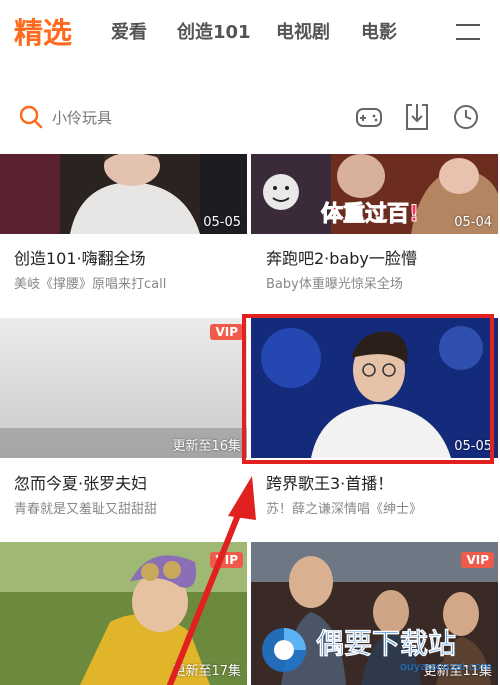 Image resolution: width=500 pixels, height=685 pixels. Describe the element at coordinates (446, 666) in the screenshot. I see `watermark-url: ouyaoxiazai.com` at that location.